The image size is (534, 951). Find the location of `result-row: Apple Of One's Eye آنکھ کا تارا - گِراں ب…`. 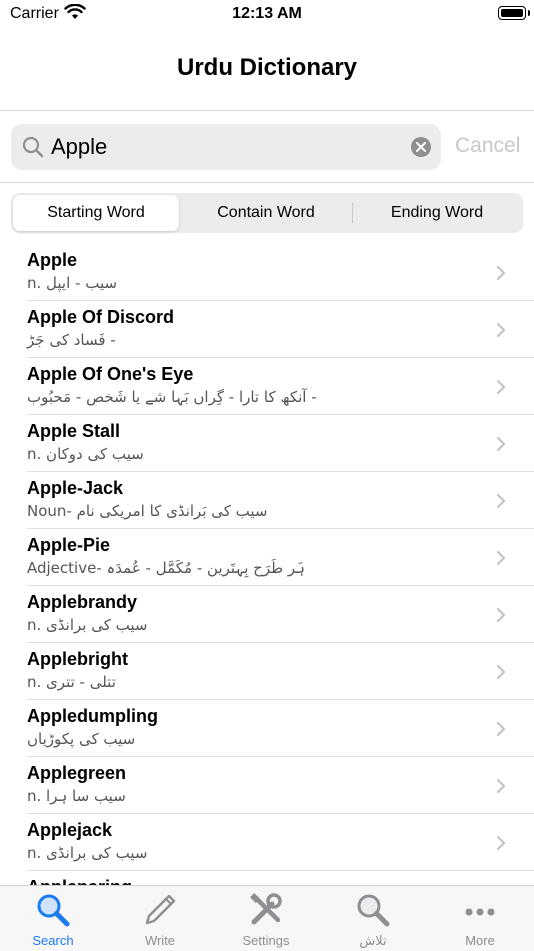

result-row: Apple Of One's Eye آنکھ کا تارا - گِراں ب… is located at coordinates (267, 386).